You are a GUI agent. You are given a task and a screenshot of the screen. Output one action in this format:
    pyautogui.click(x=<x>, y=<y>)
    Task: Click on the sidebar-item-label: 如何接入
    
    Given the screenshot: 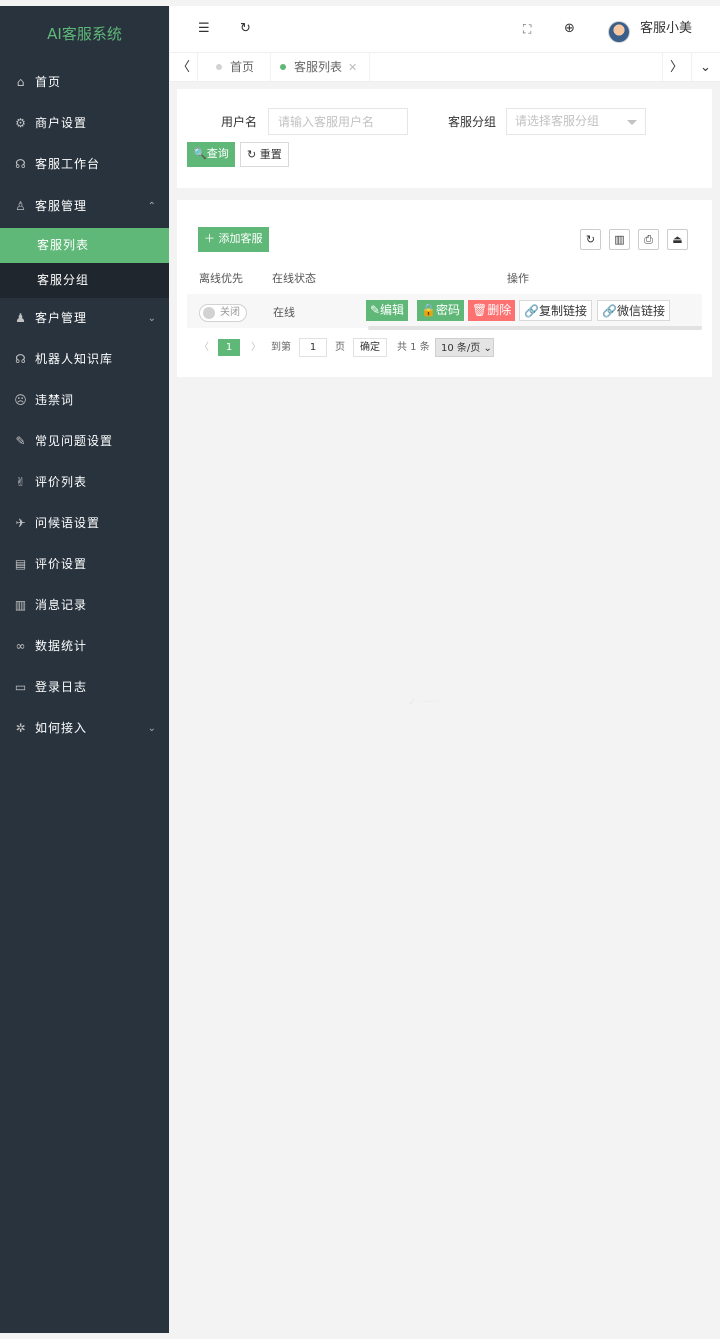 What is the action you would take?
    pyautogui.click(x=61, y=728)
    